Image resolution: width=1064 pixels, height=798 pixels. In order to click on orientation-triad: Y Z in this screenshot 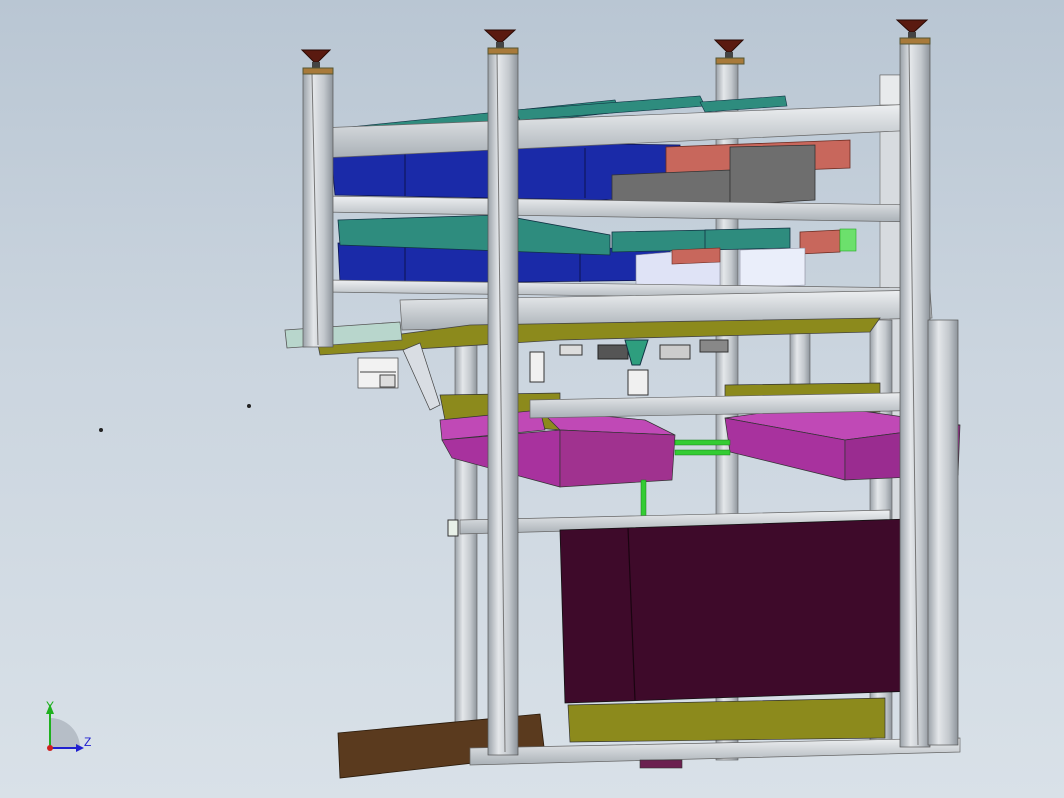, I will do `click(68, 725)`.